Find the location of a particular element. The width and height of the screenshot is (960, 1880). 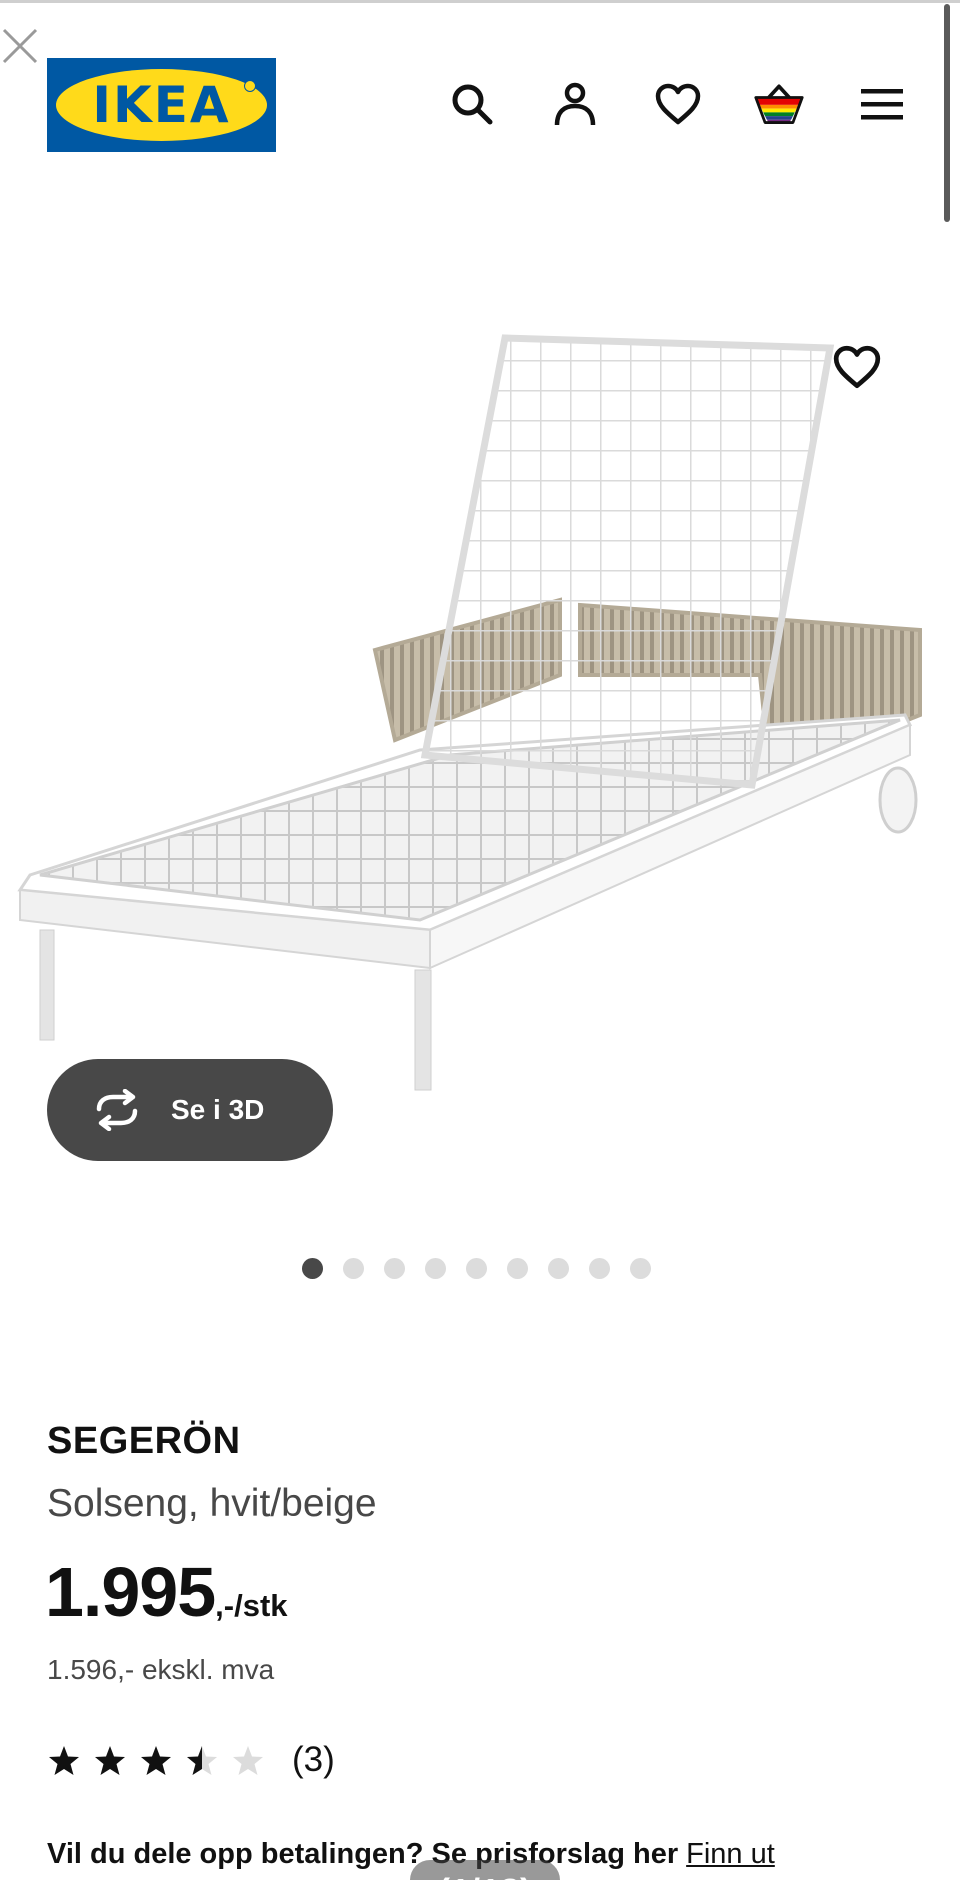

scrollbar is located at coordinates (947, 113).